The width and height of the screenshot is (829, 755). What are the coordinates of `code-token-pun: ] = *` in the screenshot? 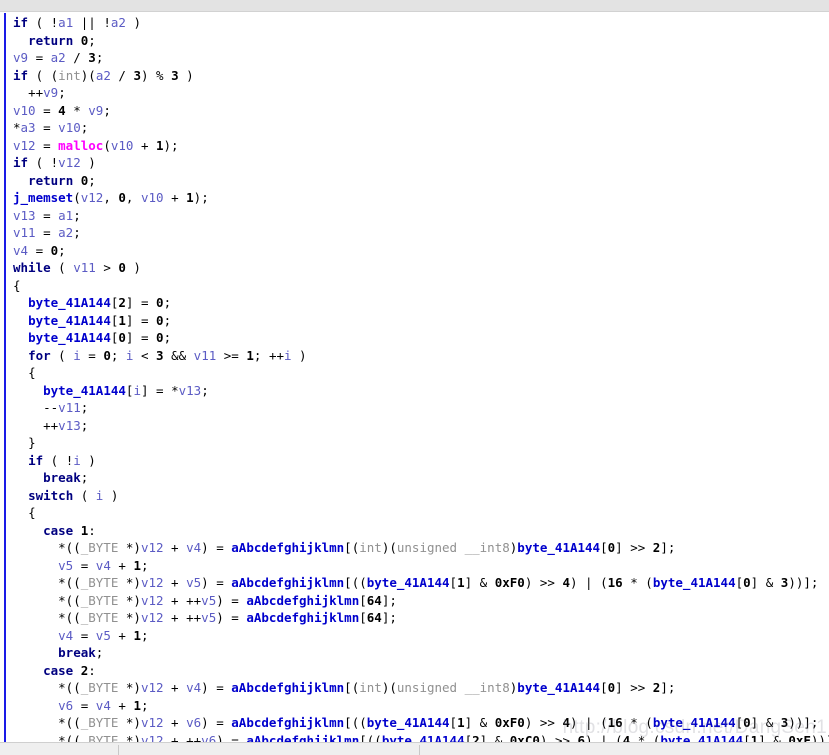 It's located at (159, 390).